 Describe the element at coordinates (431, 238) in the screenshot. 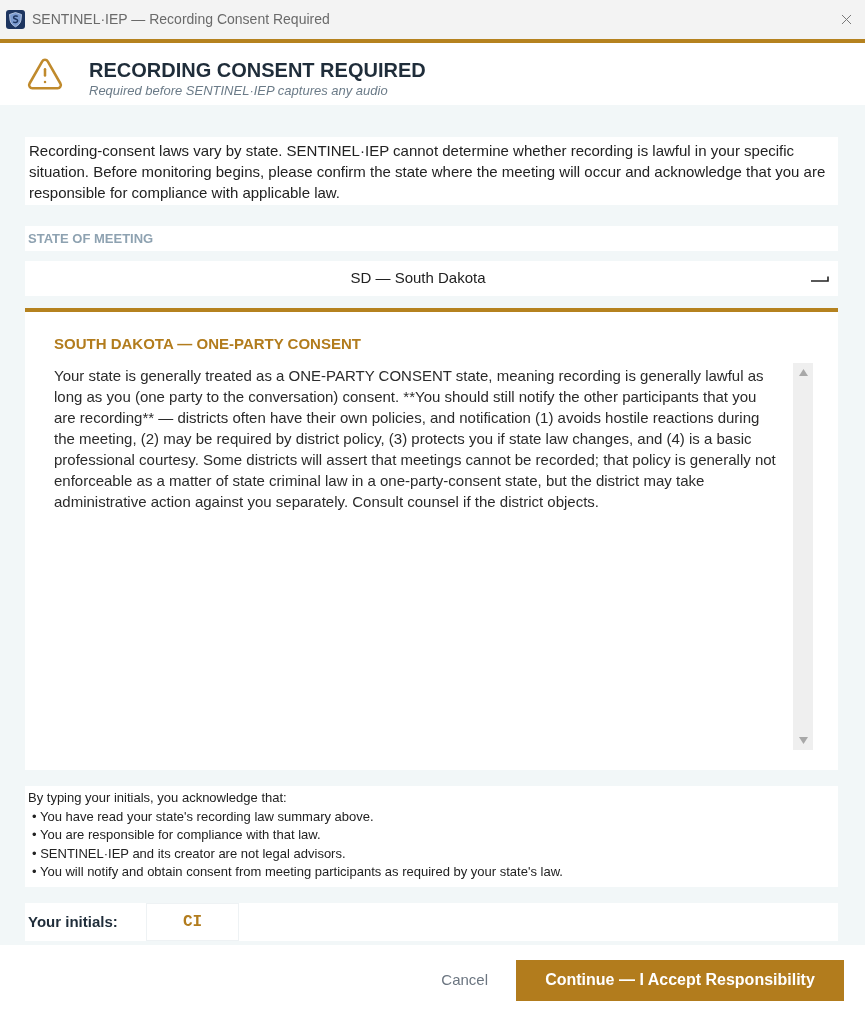

I see `state-label: STATE OF MEETING` at that location.